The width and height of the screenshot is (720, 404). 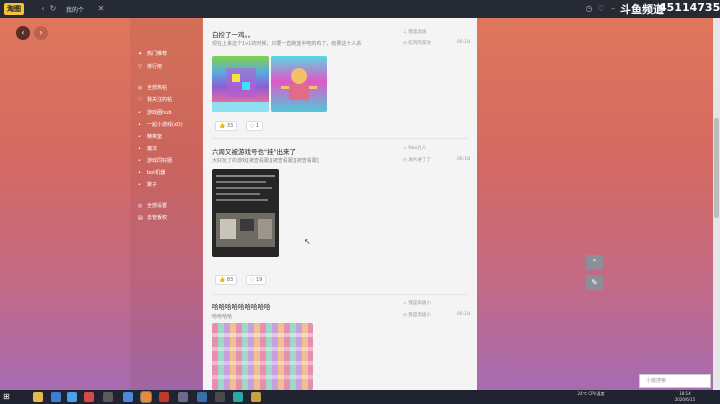 I want to click on sidebar-item-elite: • 精英室, so click(x=150, y=136).